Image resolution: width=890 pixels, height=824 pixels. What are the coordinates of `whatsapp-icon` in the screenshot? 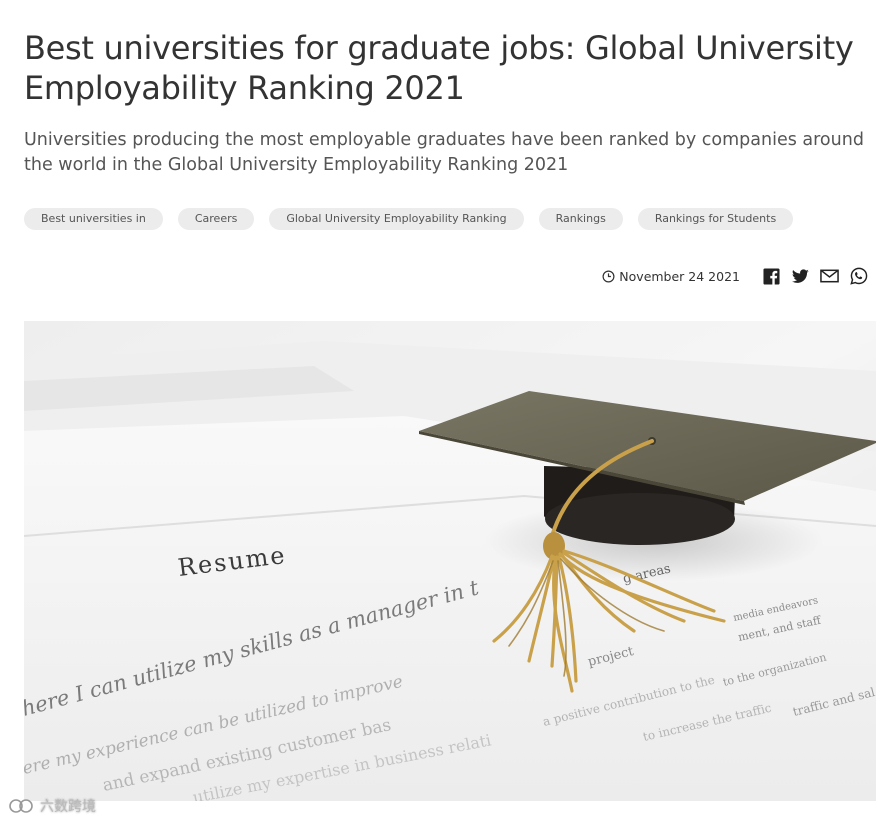 It's located at (858, 276).